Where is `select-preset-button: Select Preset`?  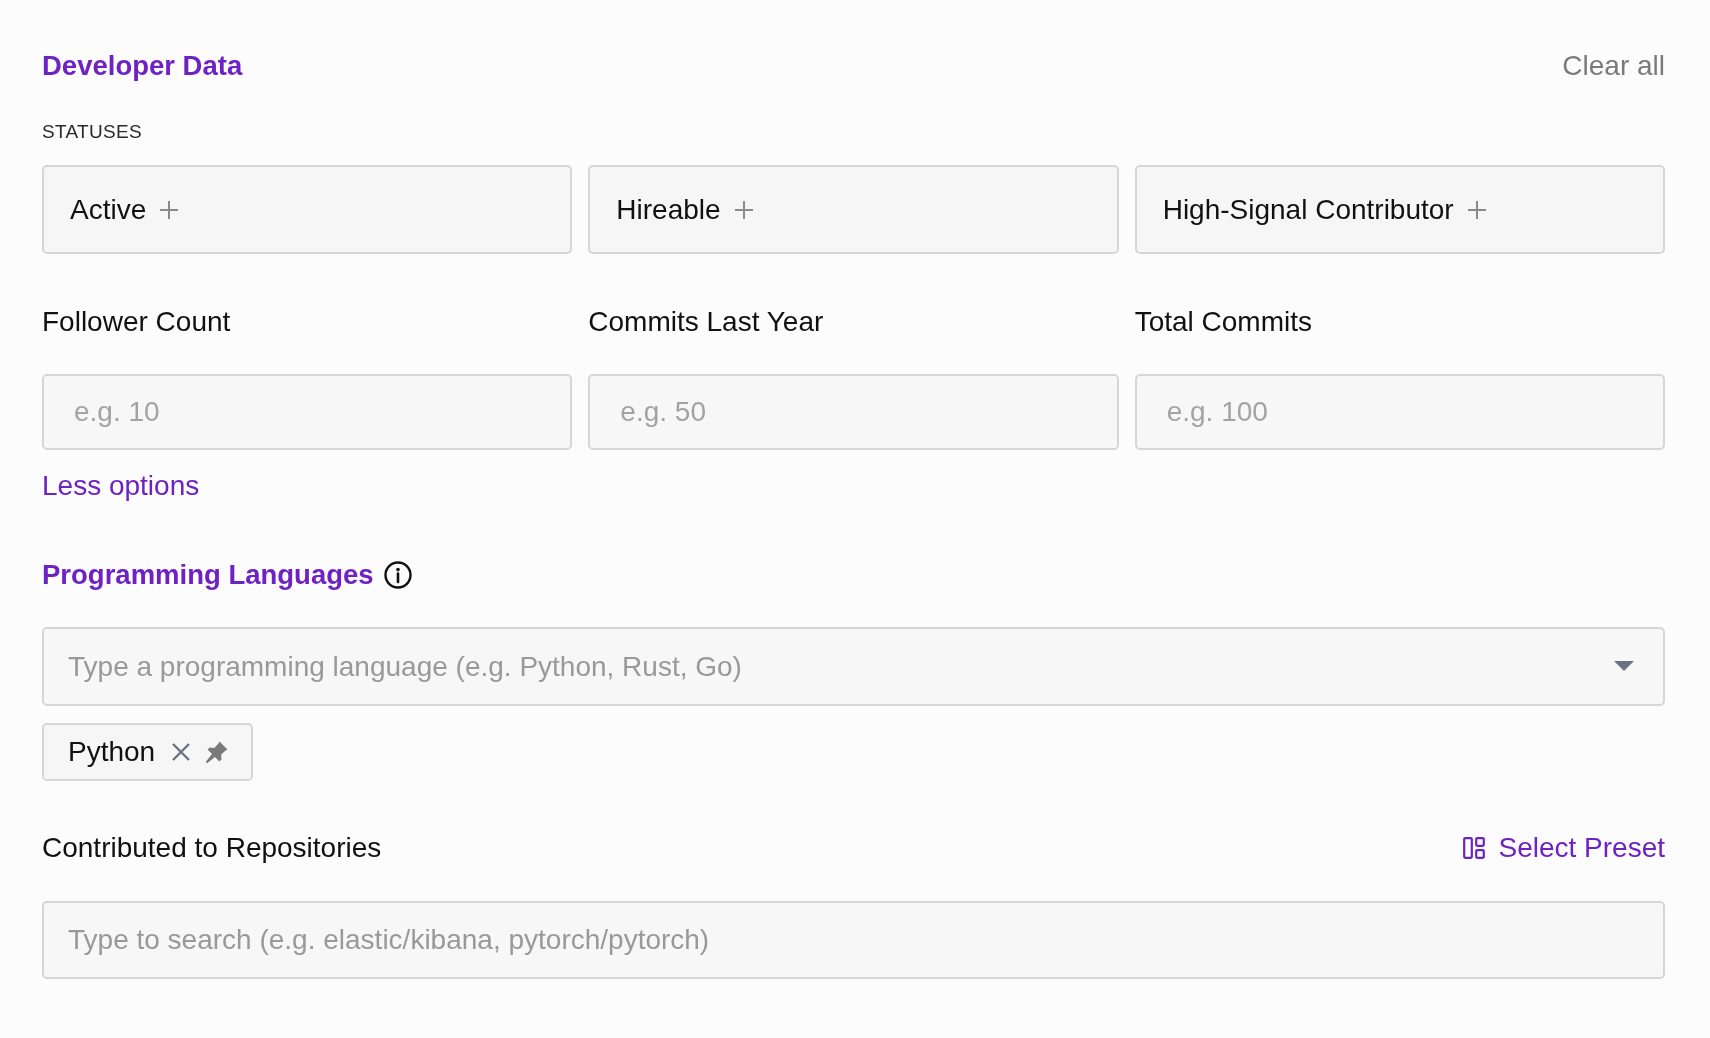
select-preset-button: Select Preset is located at coordinates (1564, 848).